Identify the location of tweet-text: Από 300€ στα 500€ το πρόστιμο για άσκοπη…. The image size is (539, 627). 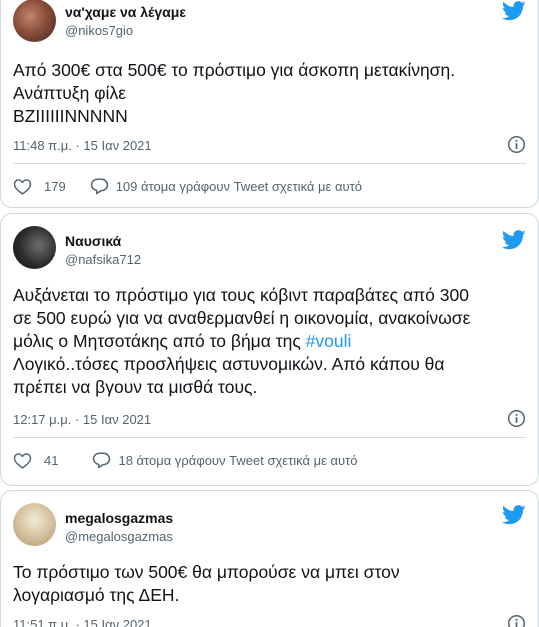
(270, 93).